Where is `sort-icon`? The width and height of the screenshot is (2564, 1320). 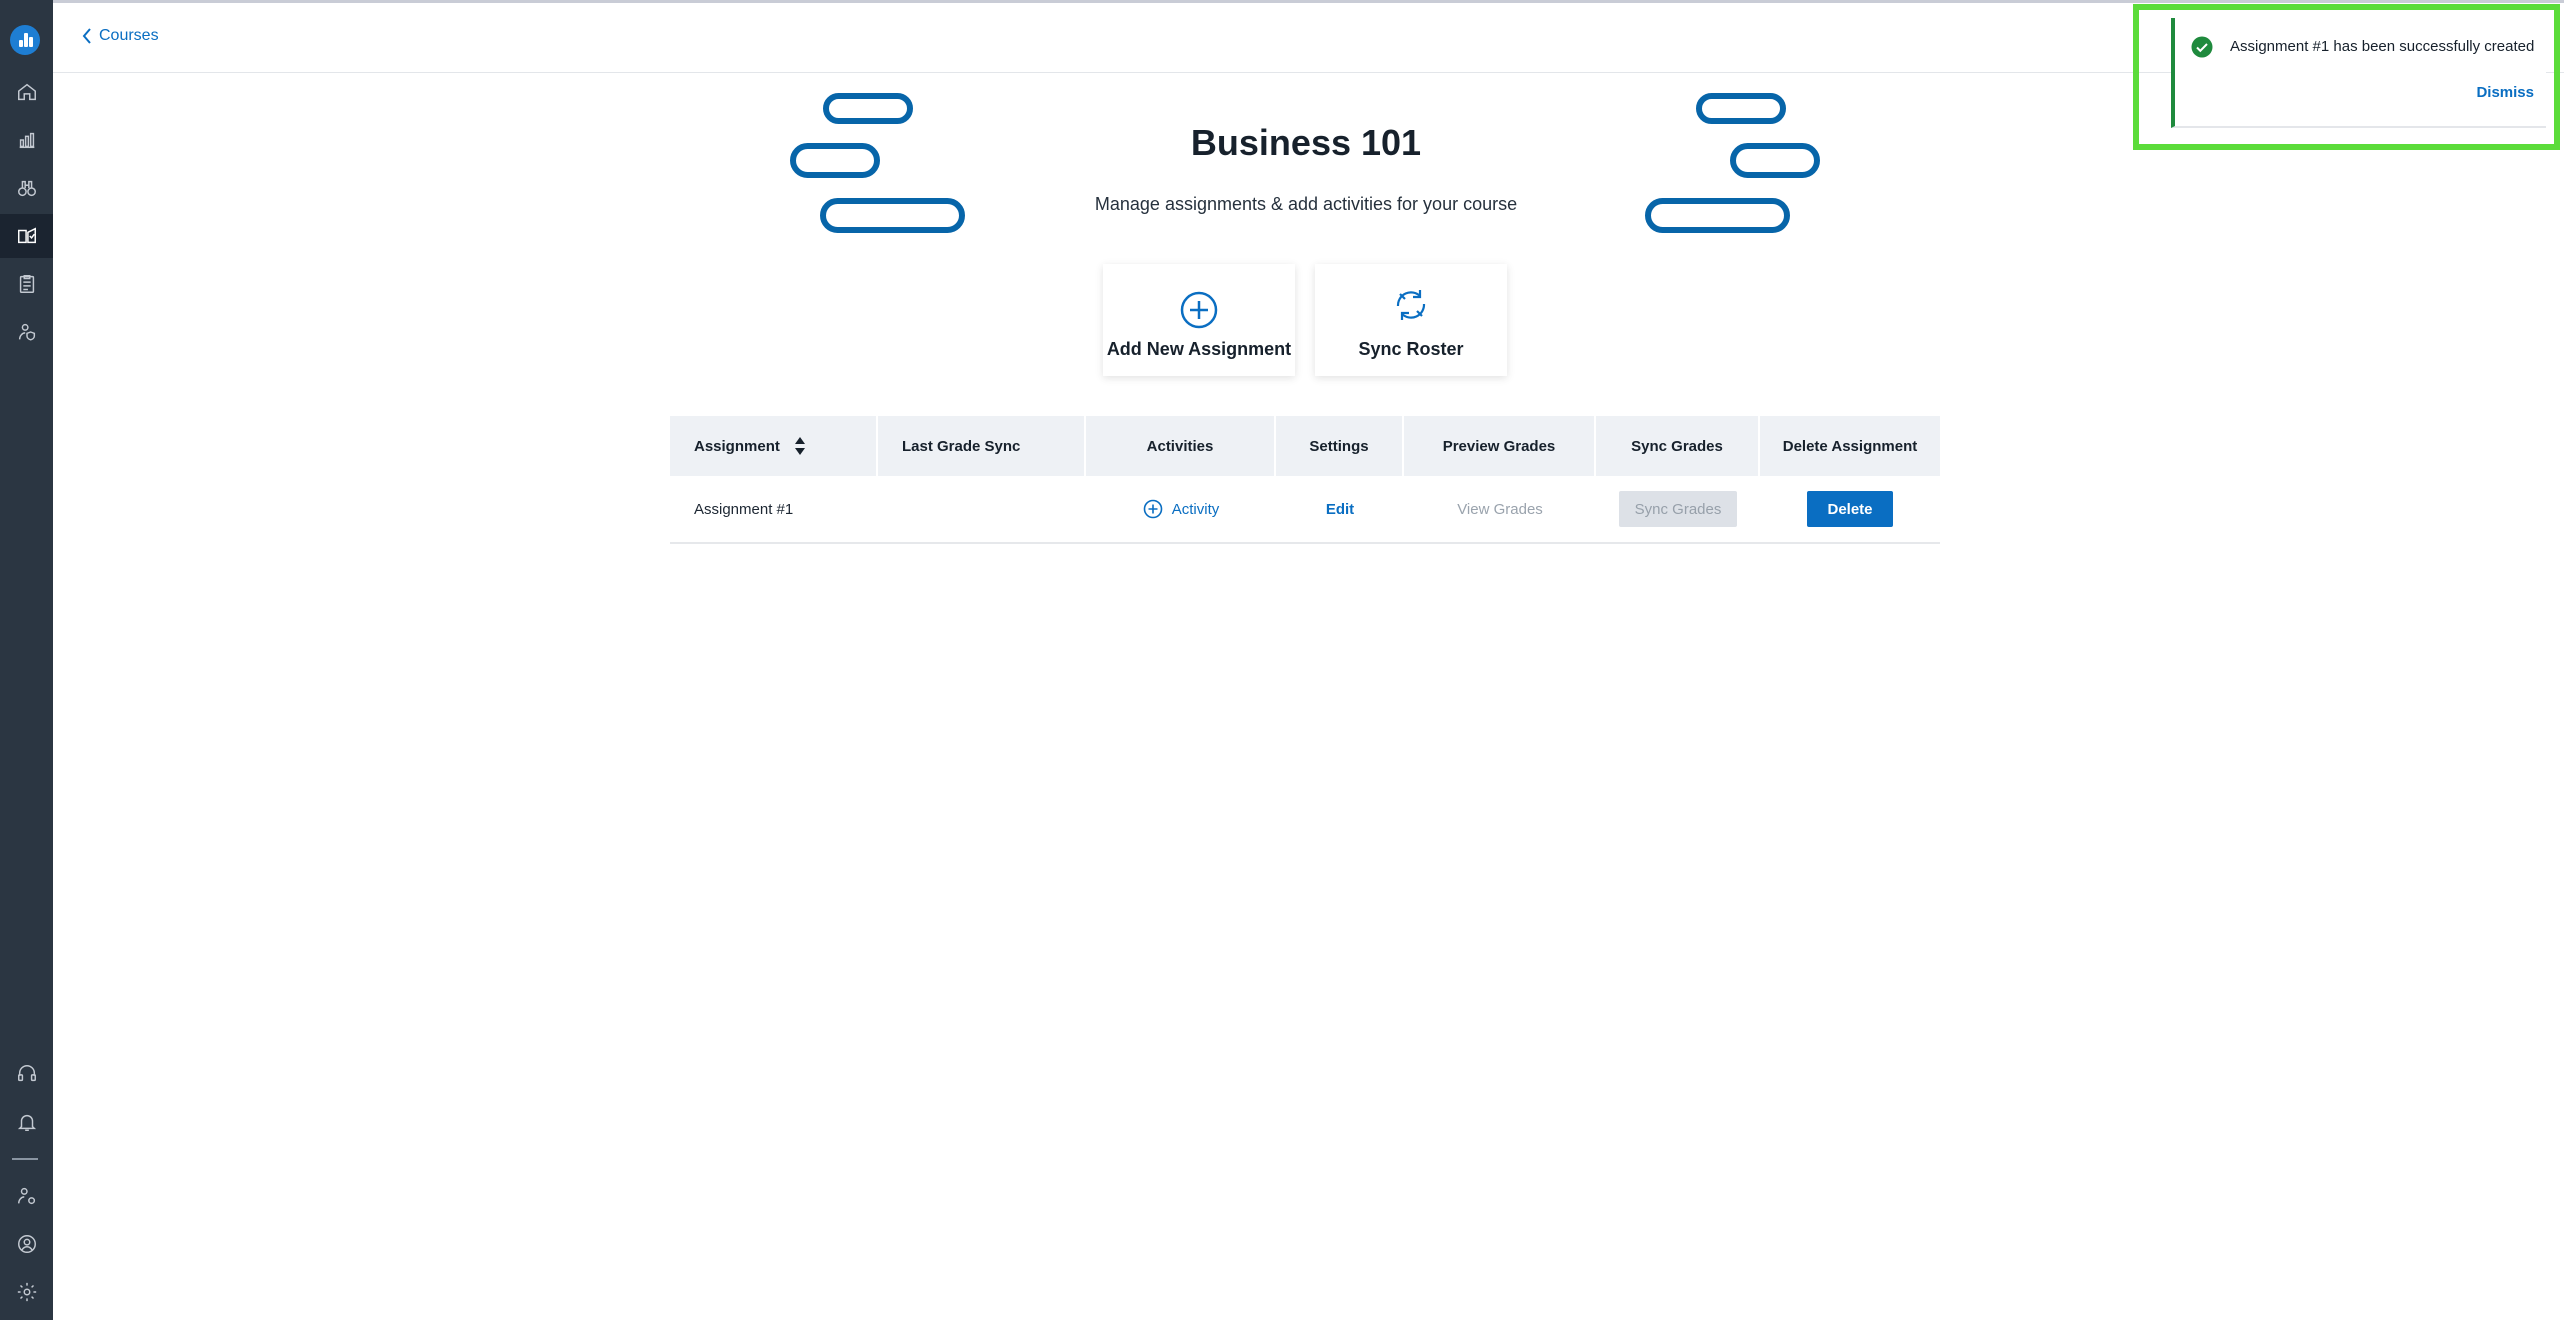
sort-icon is located at coordinates (800, 446).